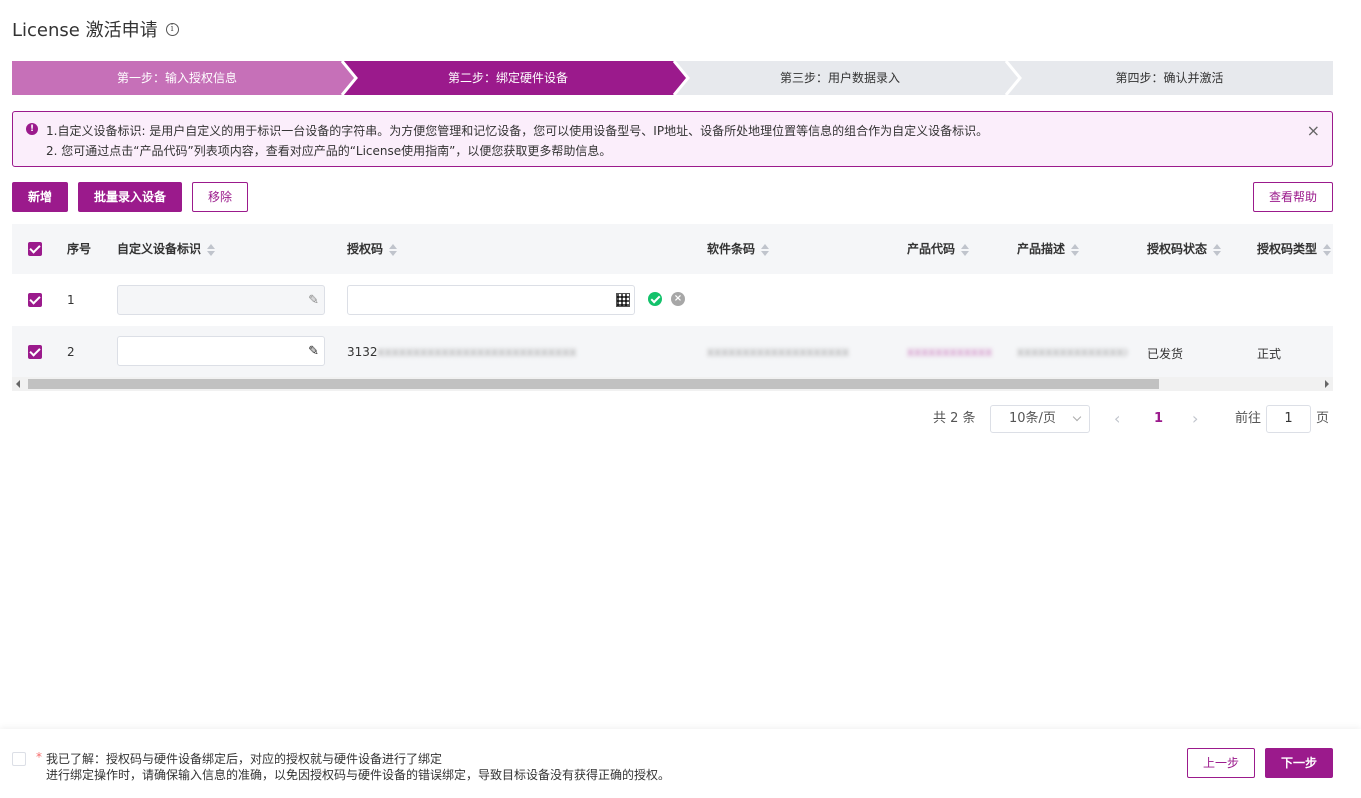 This screenshot has height=798, width=1361. What do you see at coordinates (840, 78) in the screenshot?
I see `step-3: 第三步：用户数据录入` at bounding box center [840, 78].